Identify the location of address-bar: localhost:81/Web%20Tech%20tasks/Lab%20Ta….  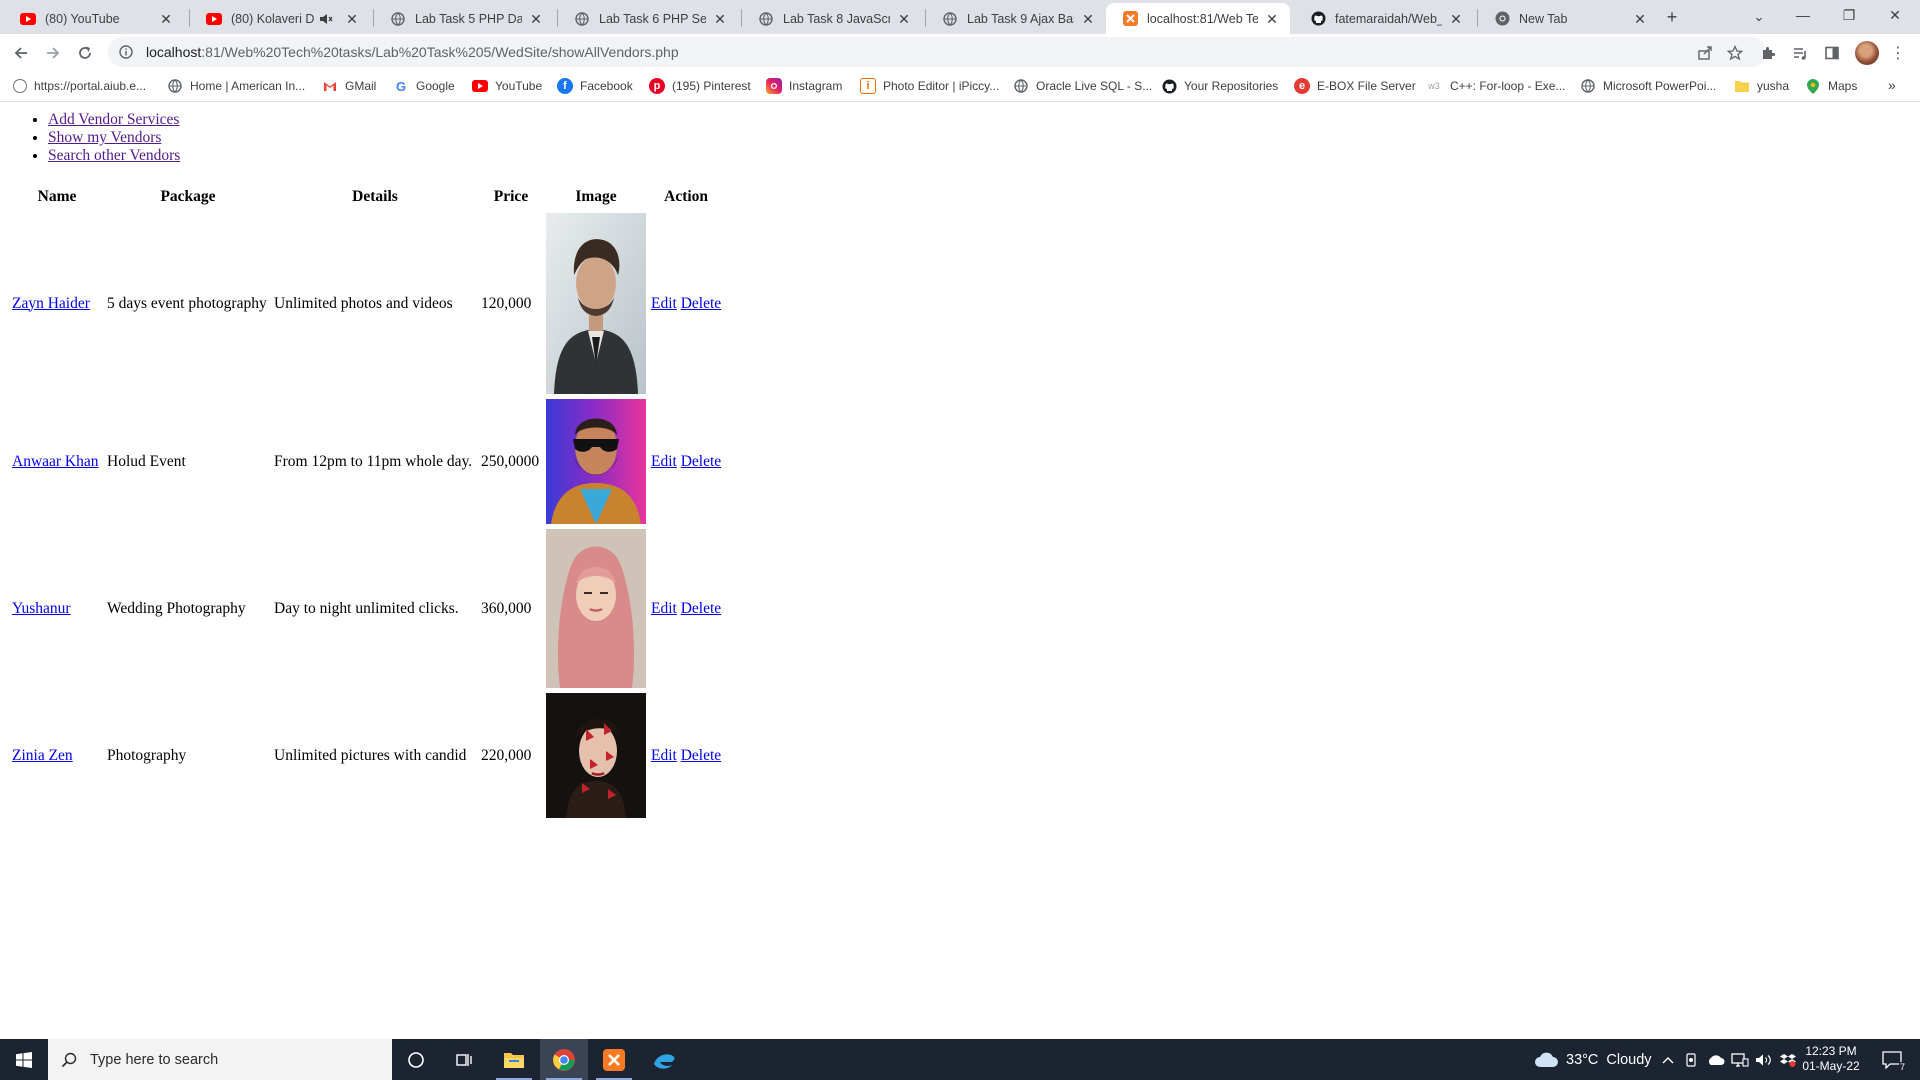
(937, 52).